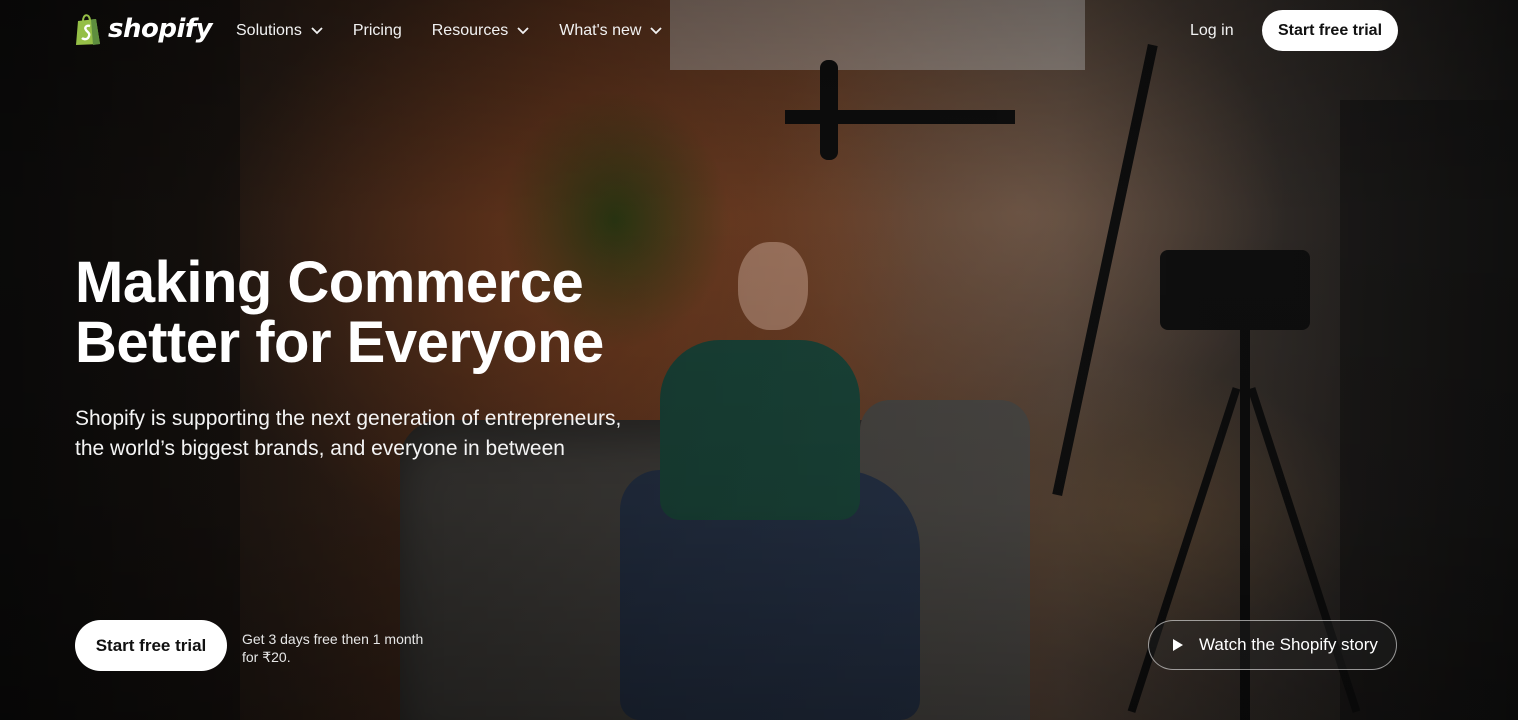 This screenshot has height=720, width=1518. I want to click on shopify-logo: shopify, so click(143, 29).